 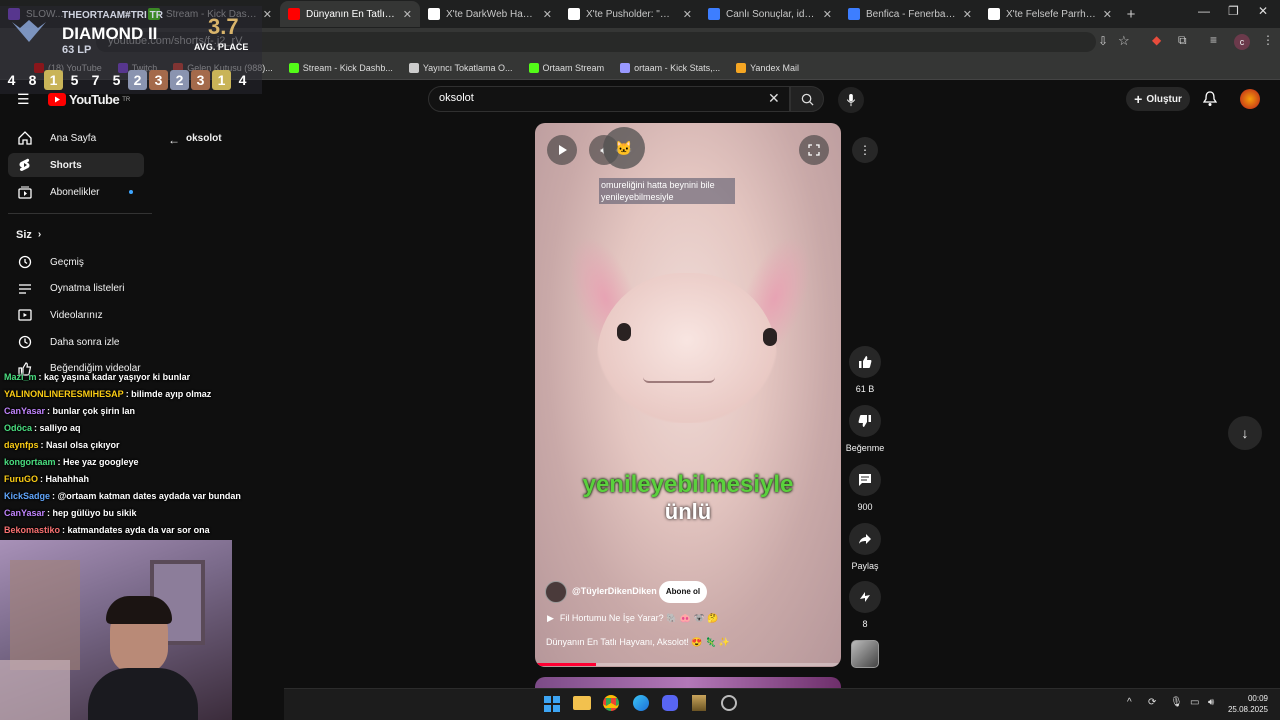 I want to click on remix-button, so click(x=865, y=597).